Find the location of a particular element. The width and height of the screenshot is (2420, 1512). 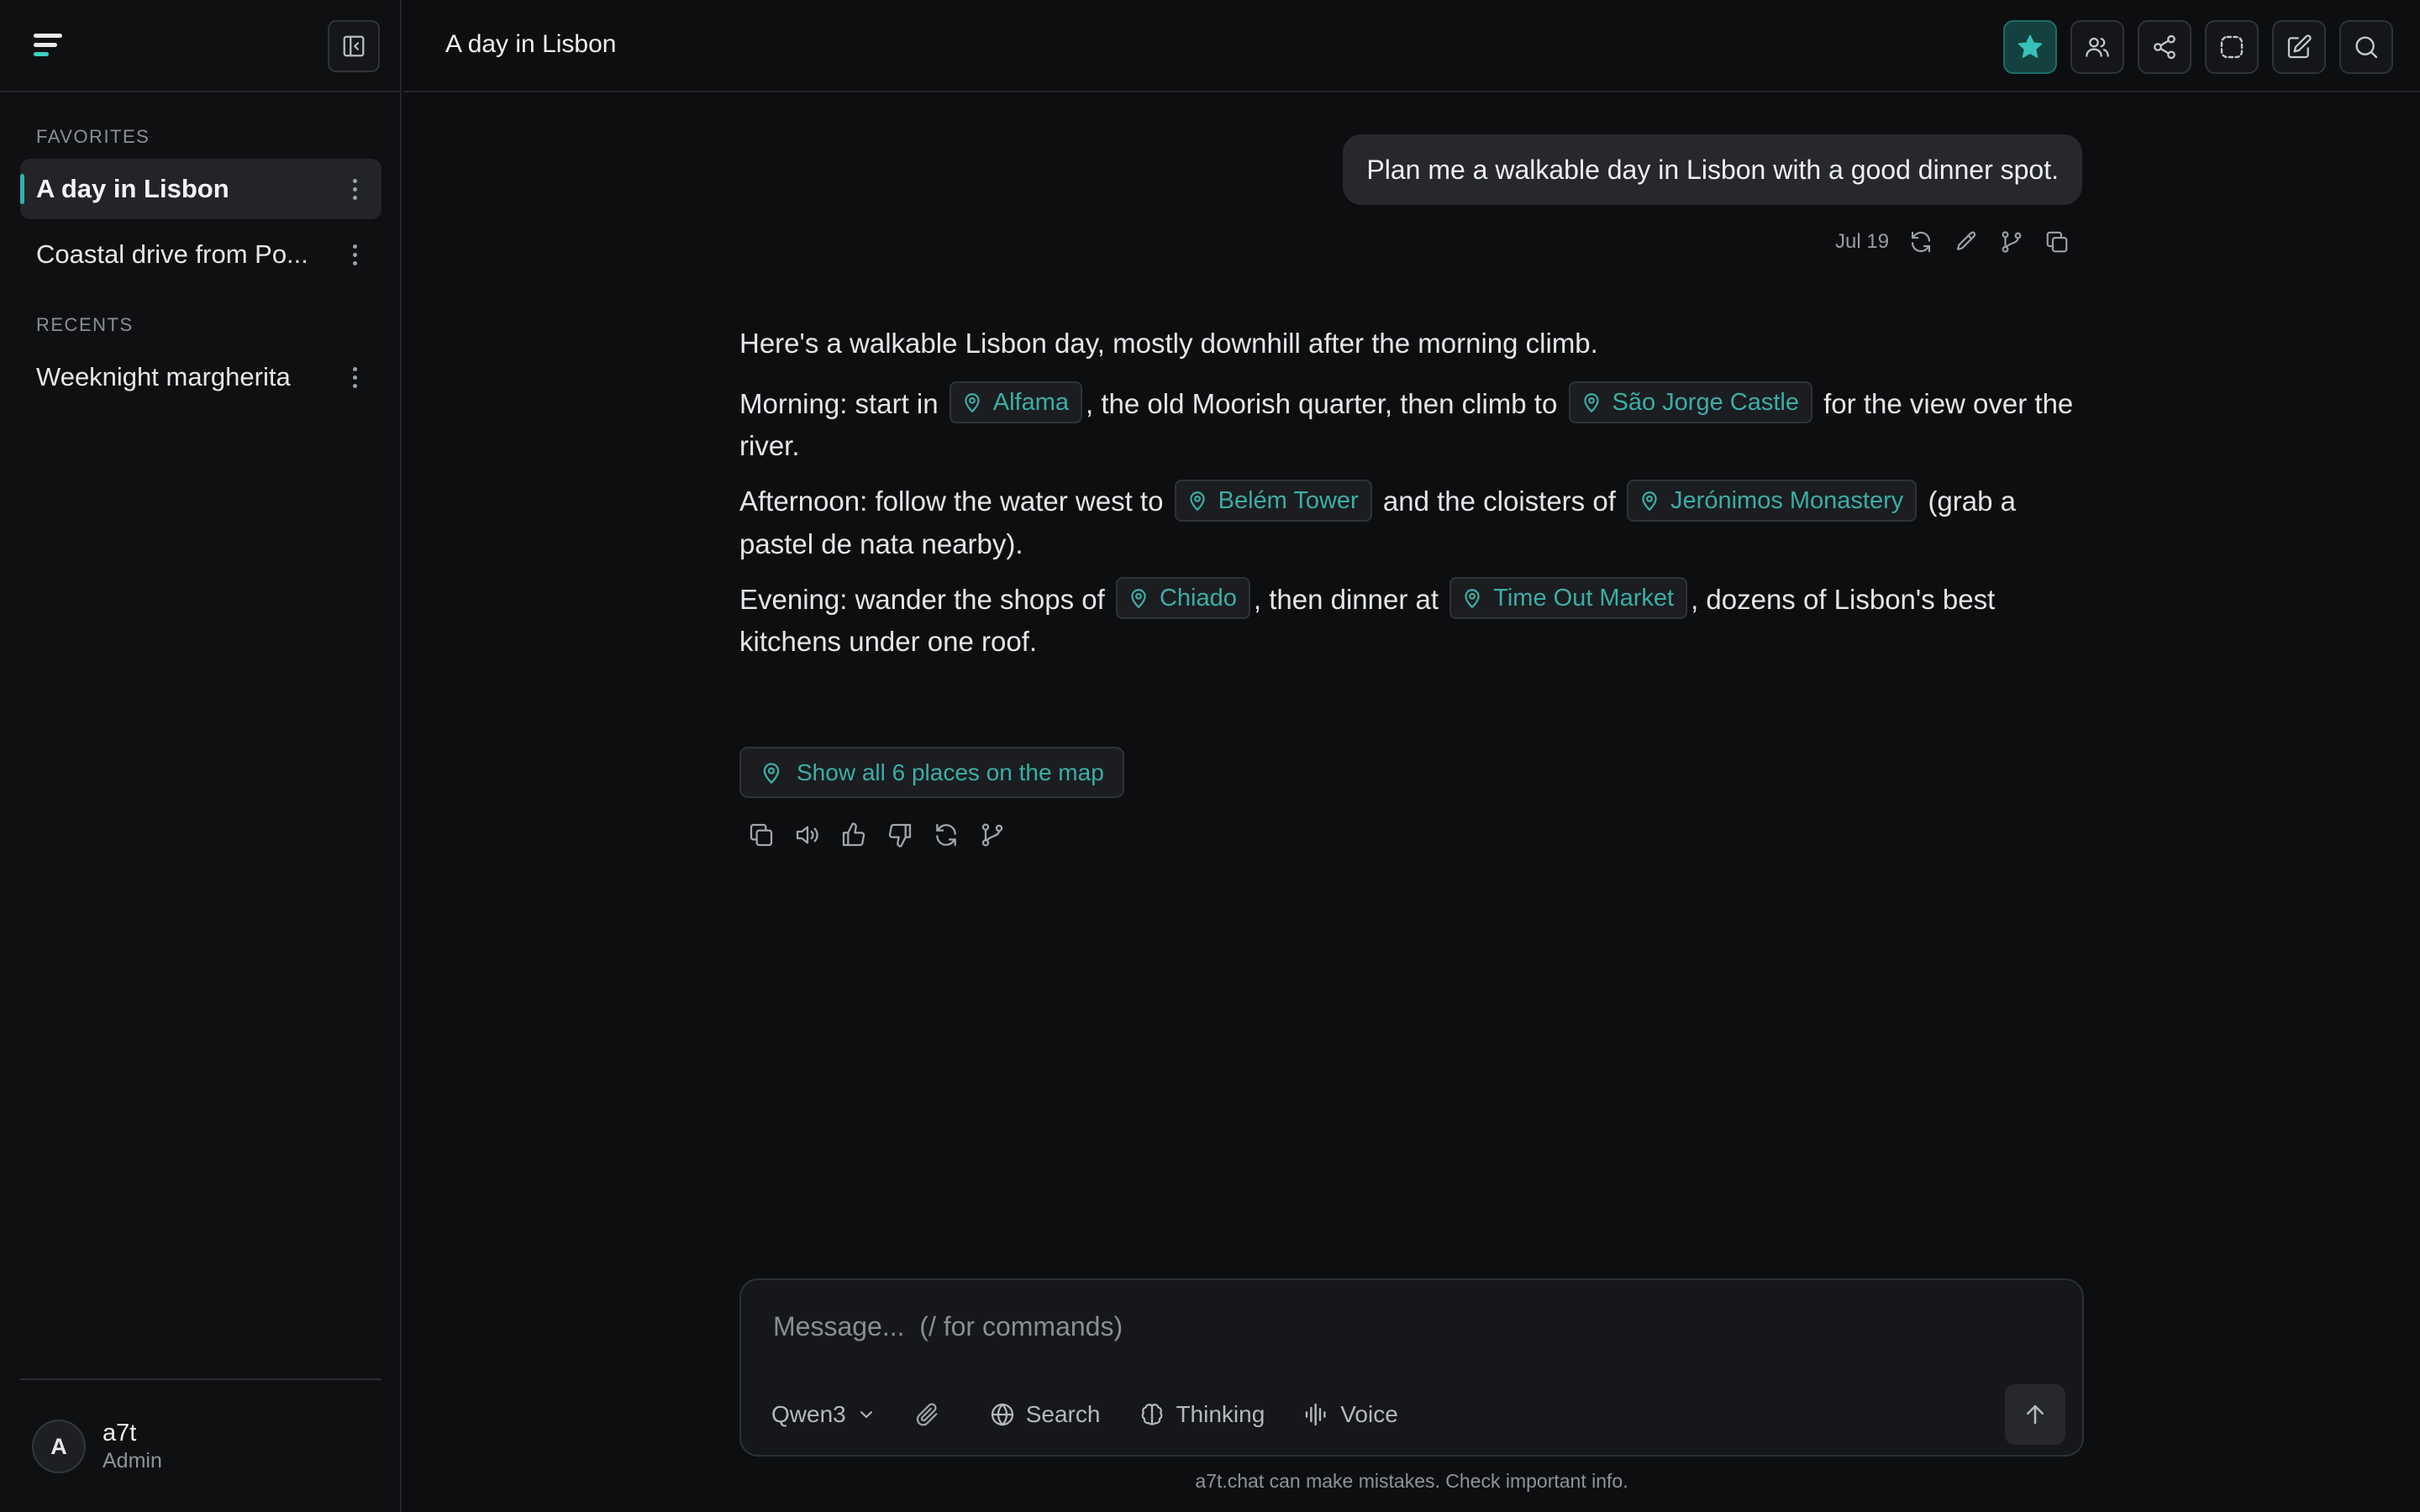

temporary-chat-button is located at coordinates (2232, 47).